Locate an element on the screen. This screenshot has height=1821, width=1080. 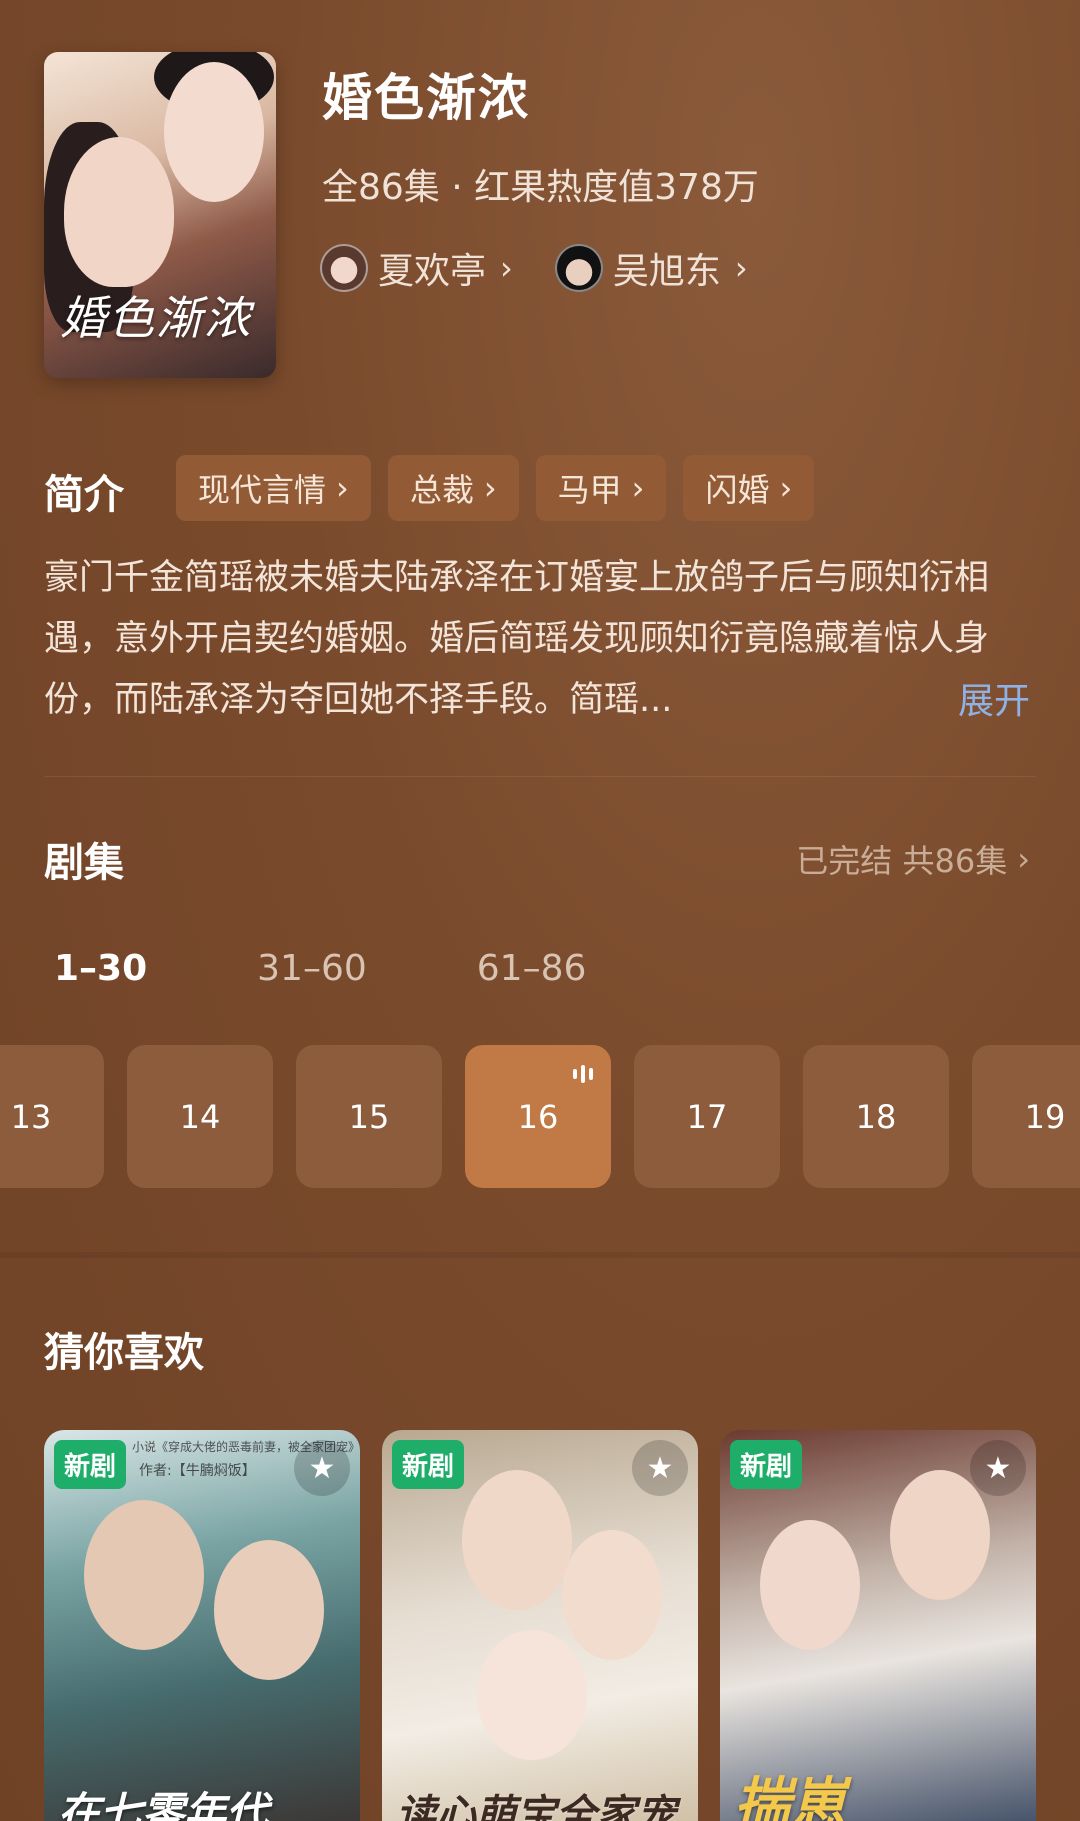
episode-button: 17 is located at coordinates (707, 1116).